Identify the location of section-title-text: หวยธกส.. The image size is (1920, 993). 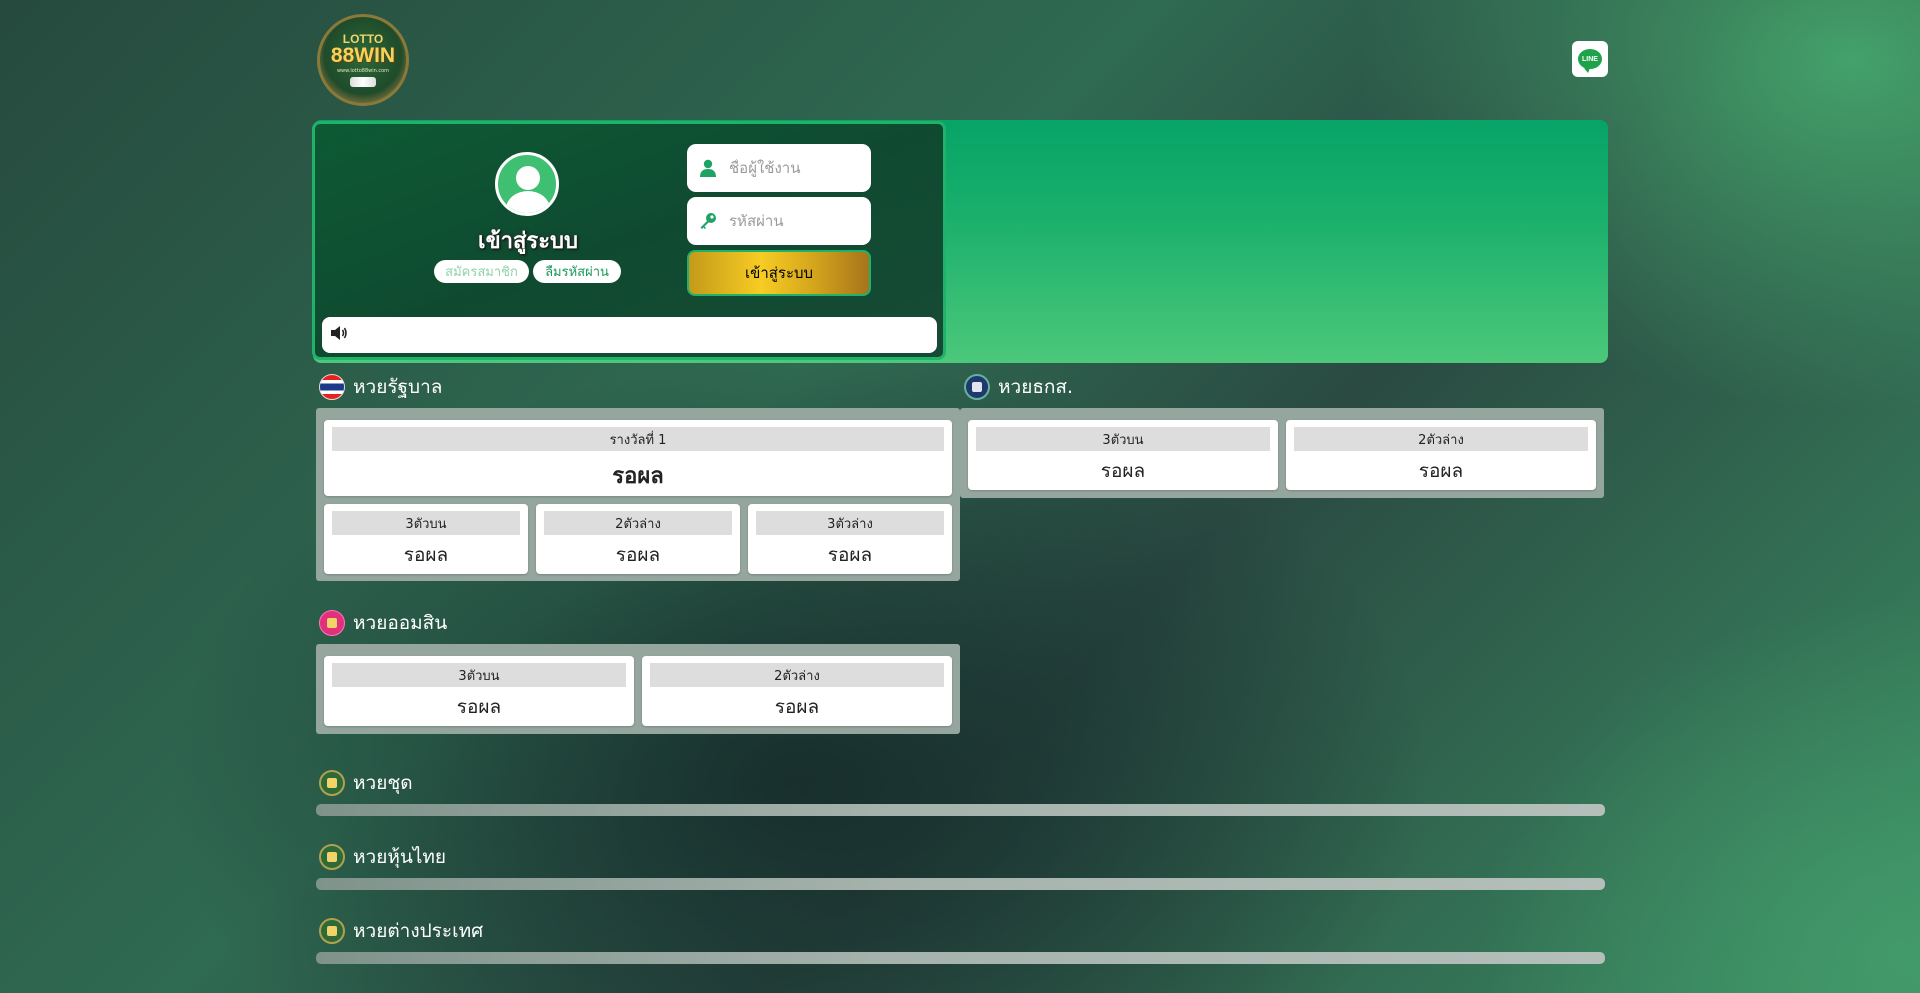
(1036, 387).